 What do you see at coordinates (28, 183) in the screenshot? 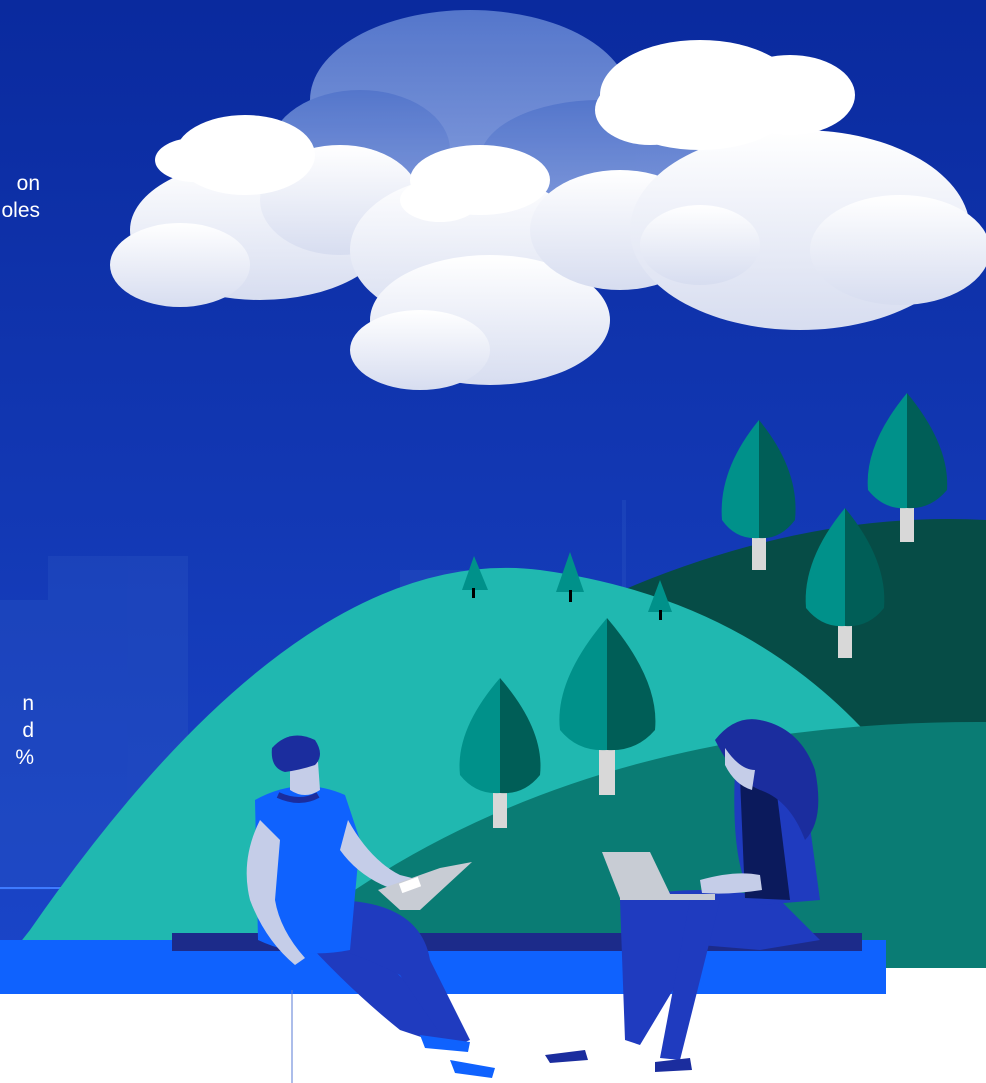
I see `intro-text-line: on` at bounding box center [28, 183].